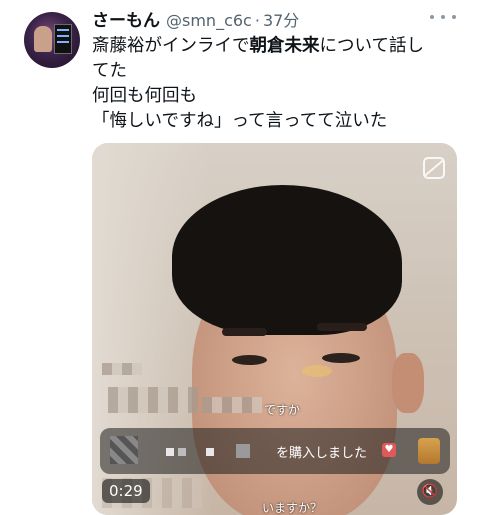  I want to click on tweet-text-line-3: 何回も何回も, so click(144, 96).